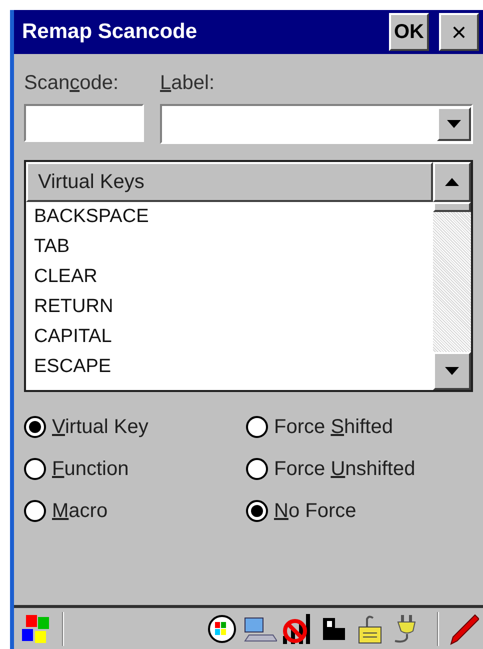  What do you see at coordinates (260, 628) in the screenshot?
I see `computer-icon` at bounding box center [260, 628].